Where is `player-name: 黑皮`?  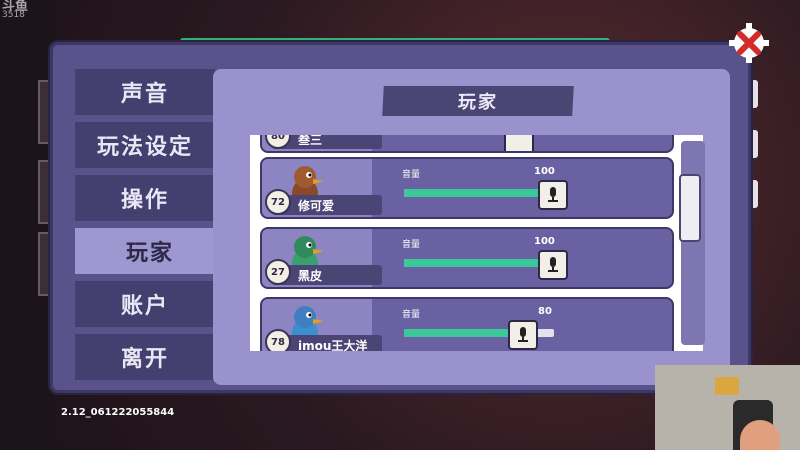
player-name: 黑皮 is located at coordinates (310, 276).